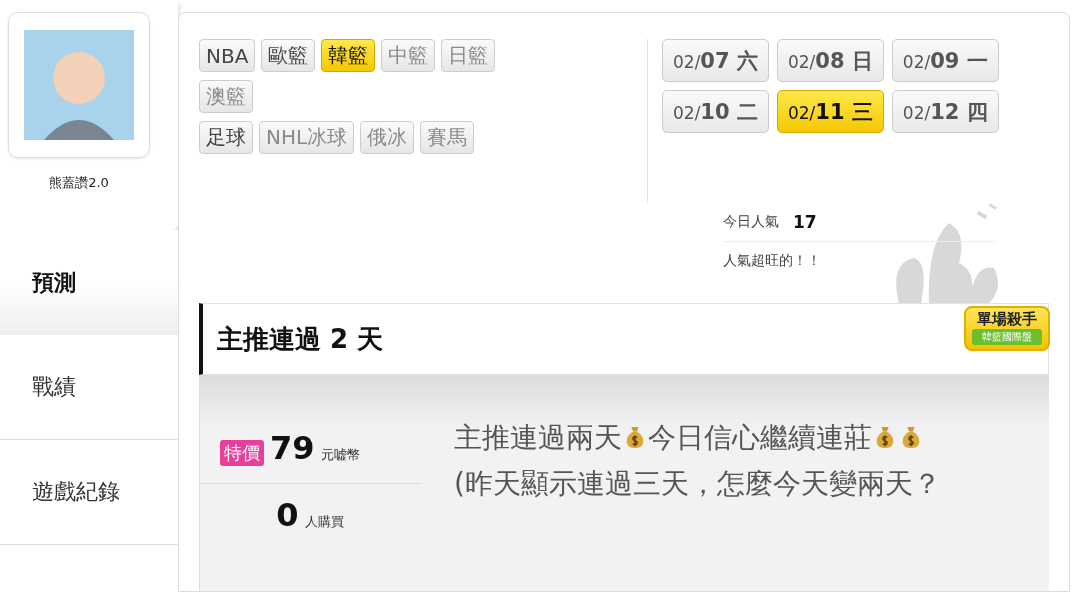 This screenshot has width=1080, height=592. What do you see at coordinates (1007, 328) in the screenshot?
I see `achievement-badge: 單場殺手 韓籃國際盤` at bounding box center [1007, 328].